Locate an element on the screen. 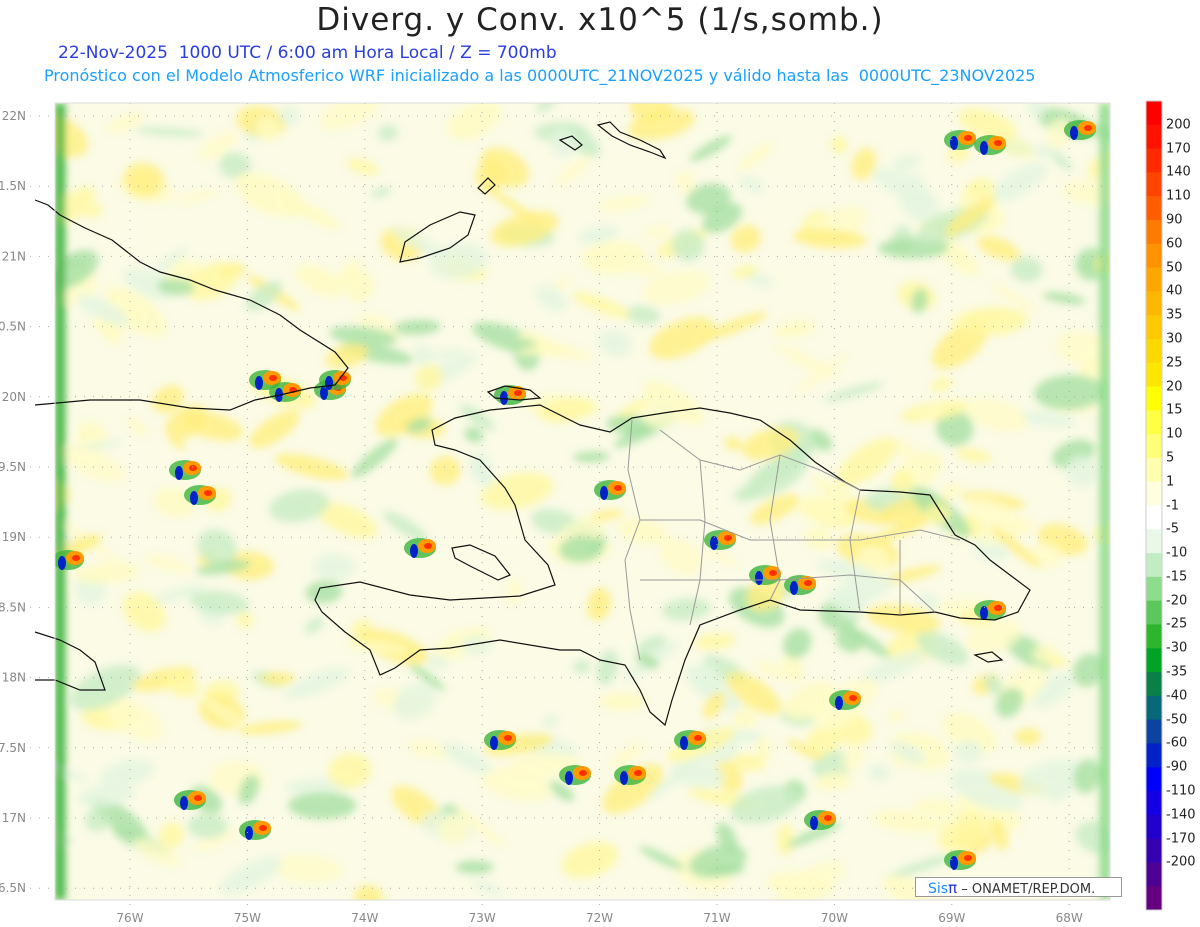  lat-label: 19N is located at coordinates (14, 537).